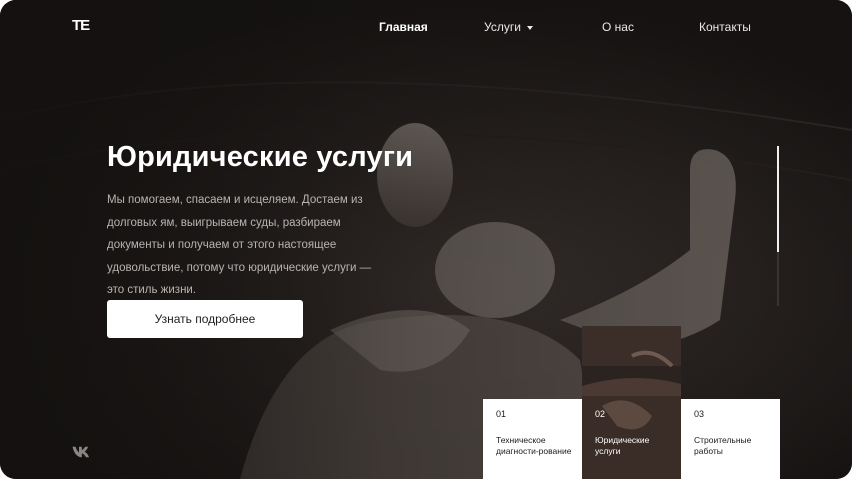 The height and width of the screenshot is (479, 852). What do you see at coordinates (502, 27) in the screenshot?
I see `nav-item-services-label: Услуги` at bounding box center [502, 27].